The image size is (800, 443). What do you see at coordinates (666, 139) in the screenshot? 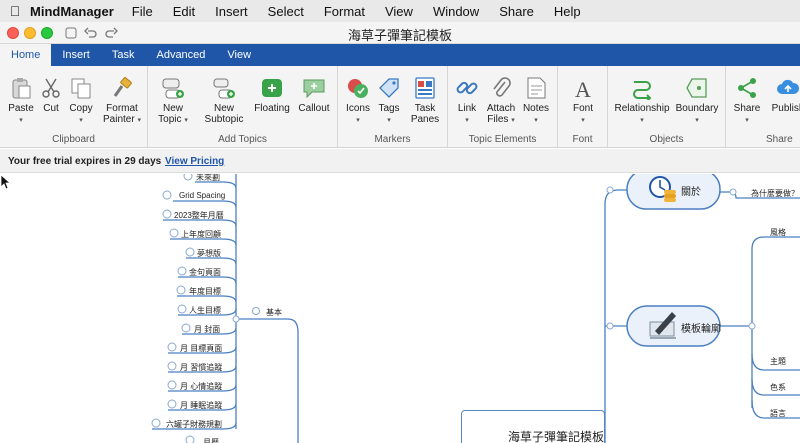
I see `objects-group-label: Objects` at bounding box center [666, 139].